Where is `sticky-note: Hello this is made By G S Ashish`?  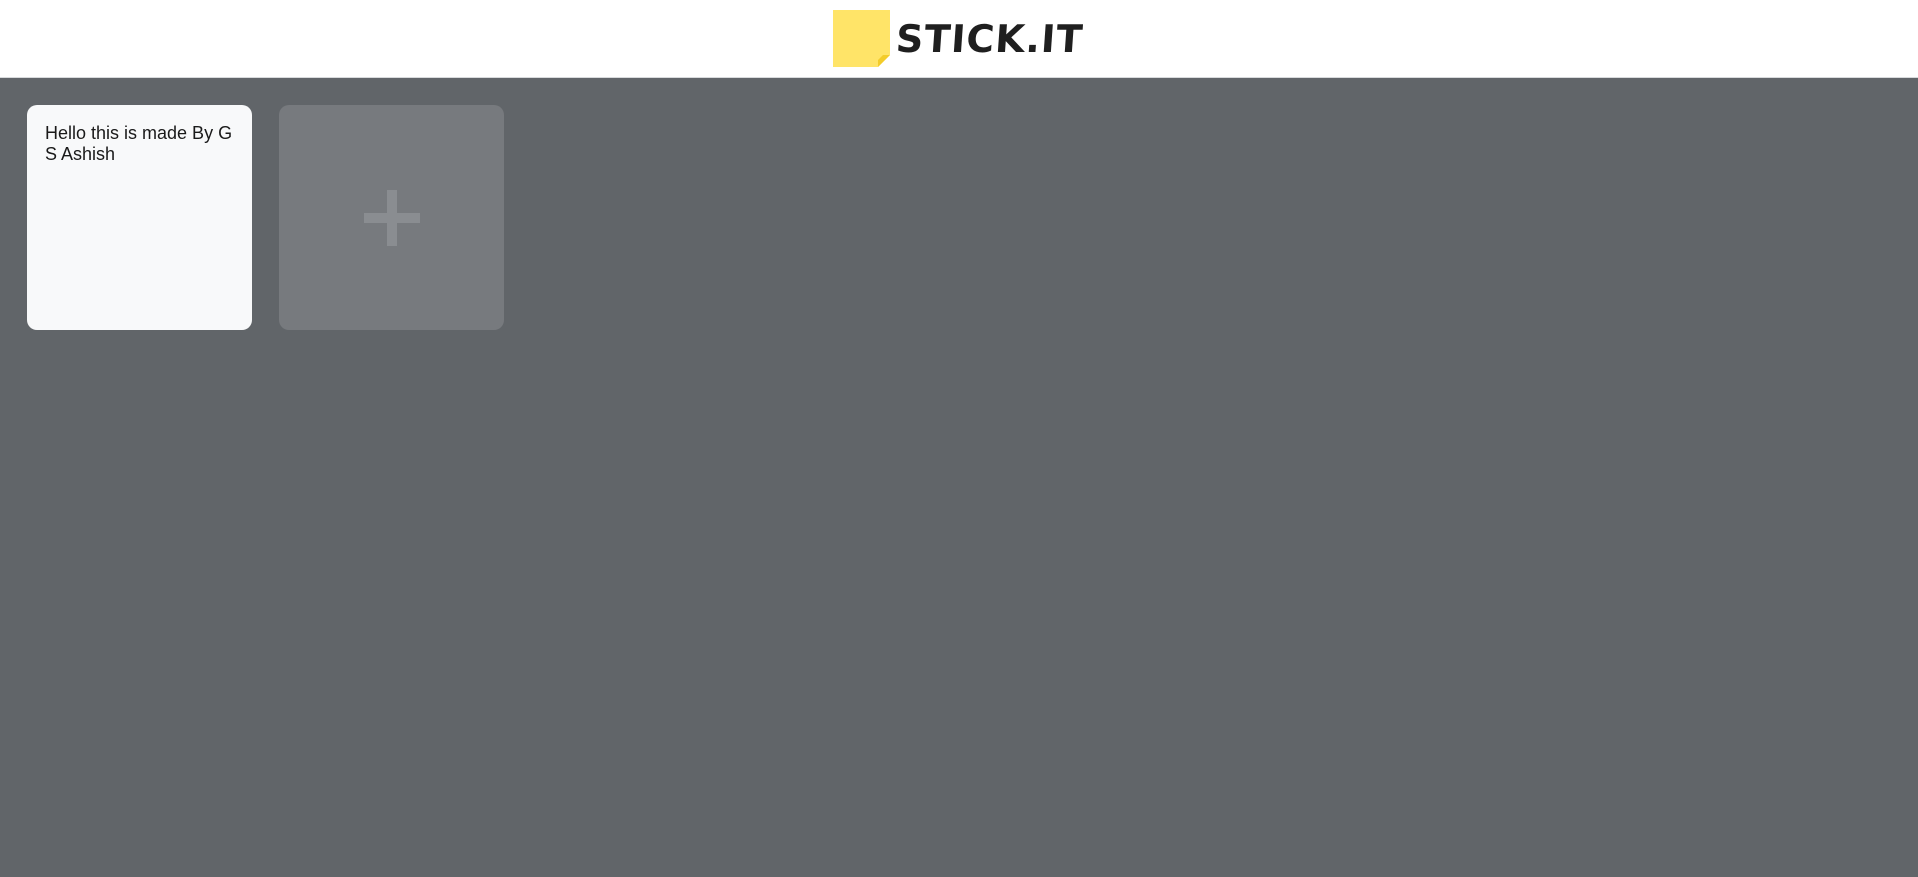 sticky-note: Hello this is made By G S Ashish is located at coordinates (139, 217).